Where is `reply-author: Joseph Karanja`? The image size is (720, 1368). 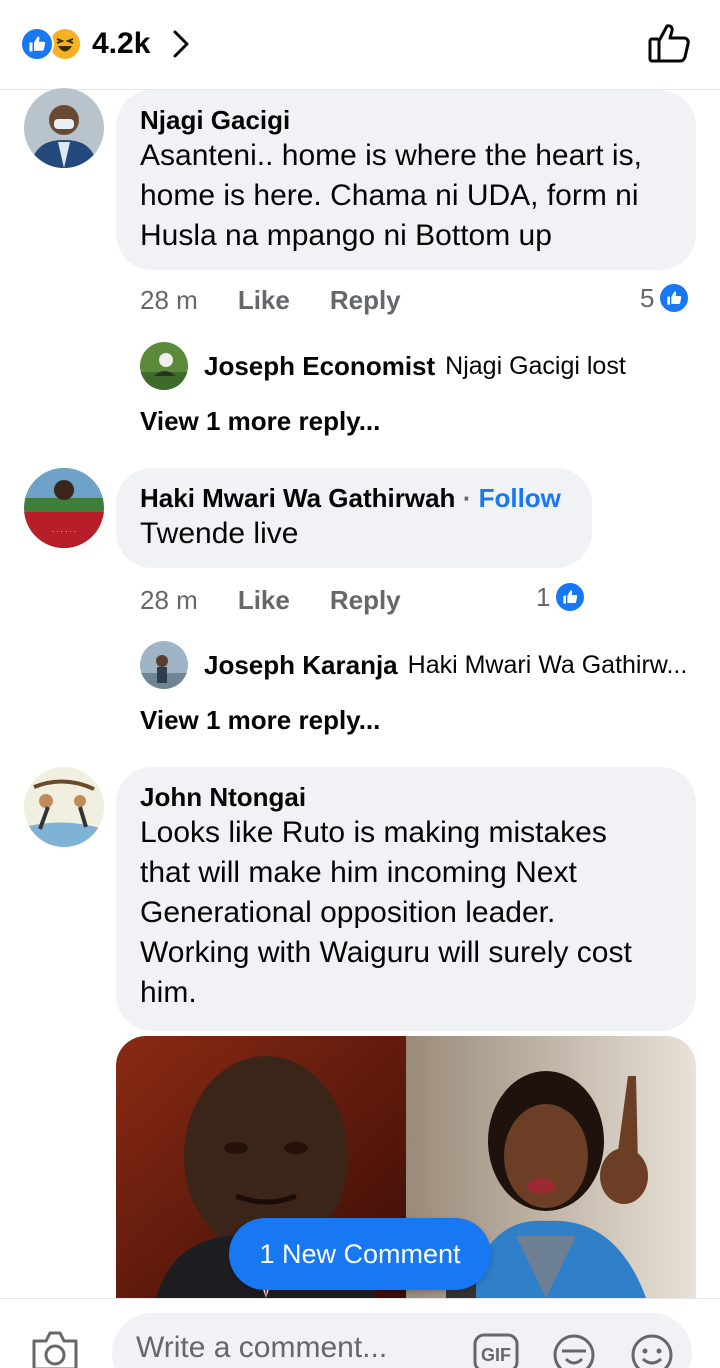
reply-author: Joseph Karanja is located at coordinates (301, 664).